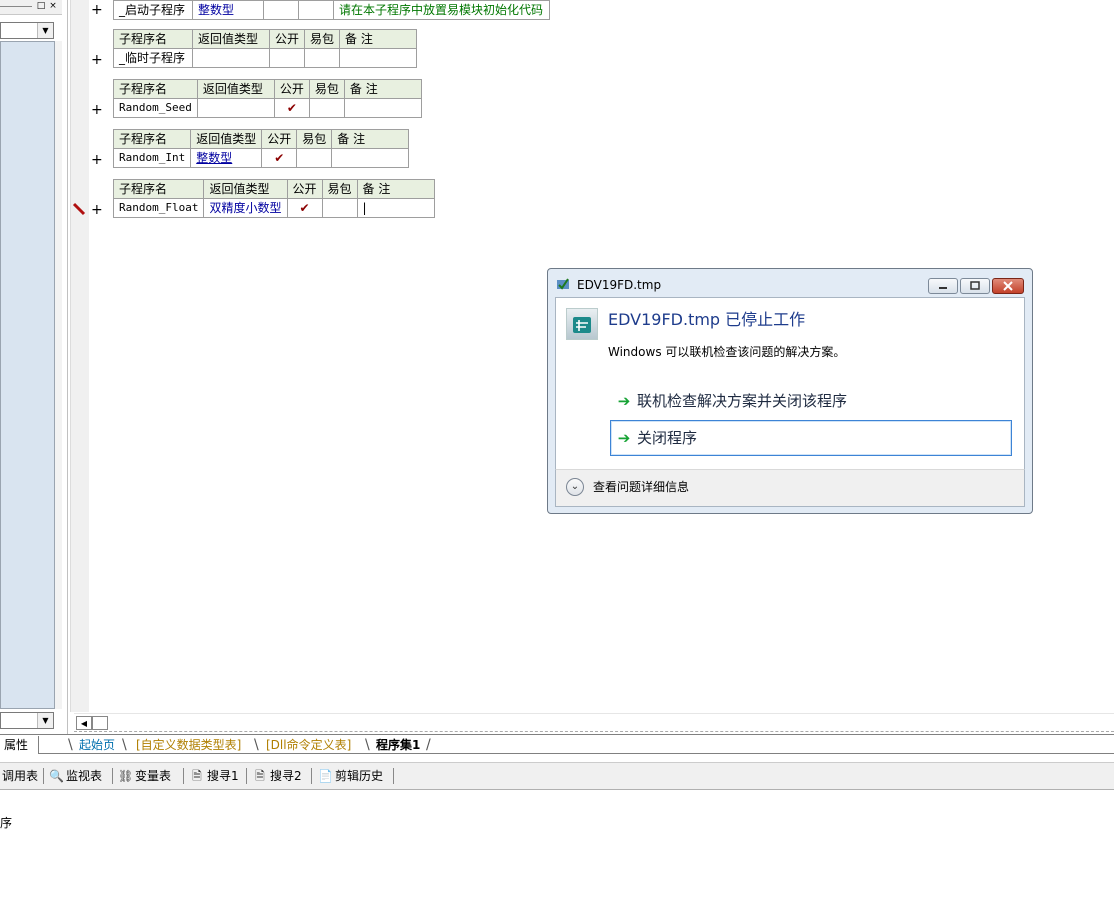  What do you see at coordinates (27, 720) in the screenshot?
I see `left-panel-combo-bottom: ▼` at bounding box center [27, 720].